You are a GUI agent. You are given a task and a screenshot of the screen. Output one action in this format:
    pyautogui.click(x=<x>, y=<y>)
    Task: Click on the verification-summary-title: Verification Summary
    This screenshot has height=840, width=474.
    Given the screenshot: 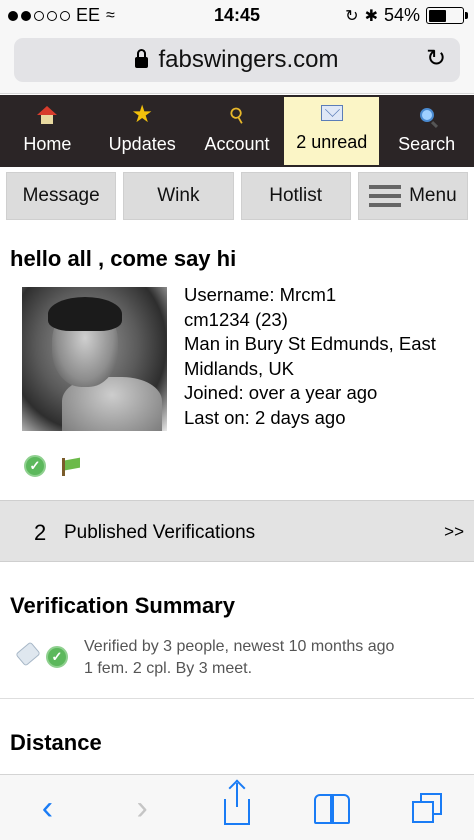 What is the action you would take?
    pyautogui.click(x=122, y=605)
    